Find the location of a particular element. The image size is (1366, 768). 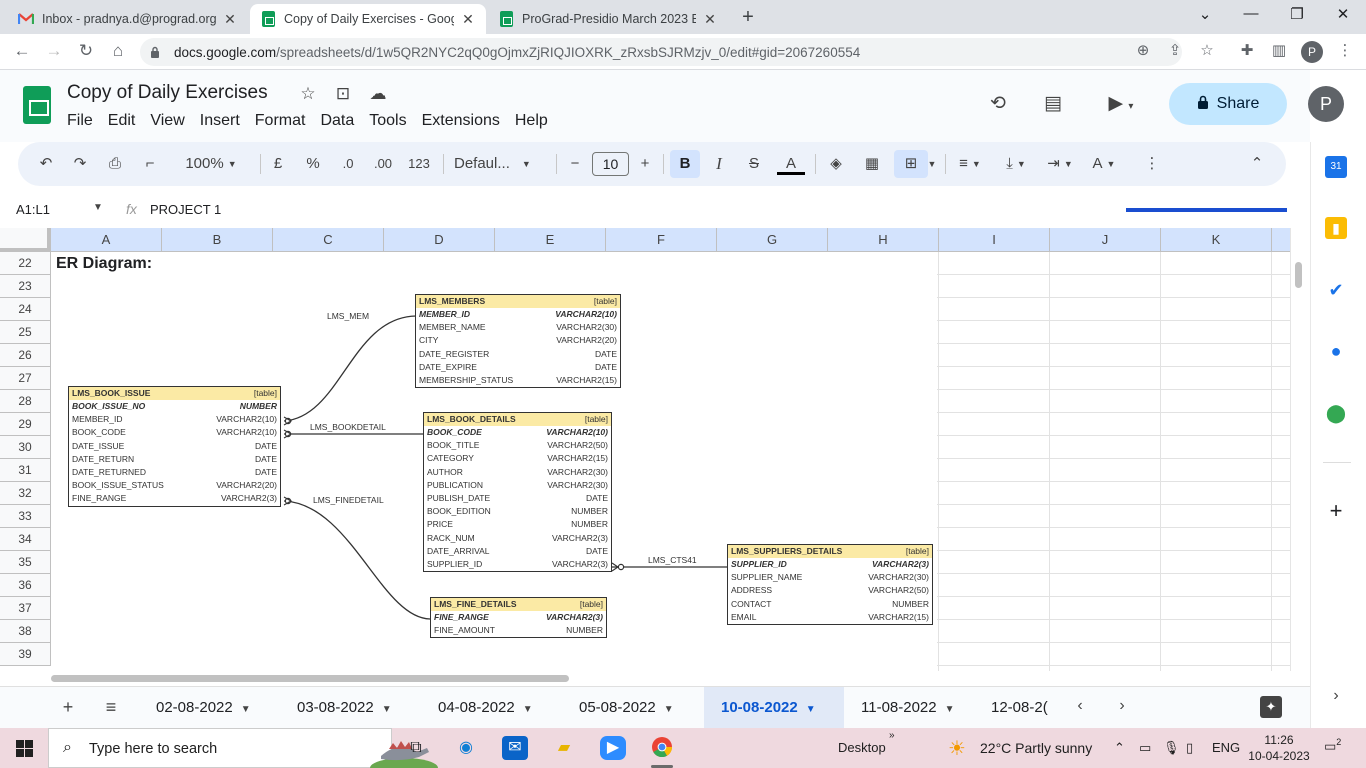

borders-icon: ▦ is located at coordinates (872, 164).